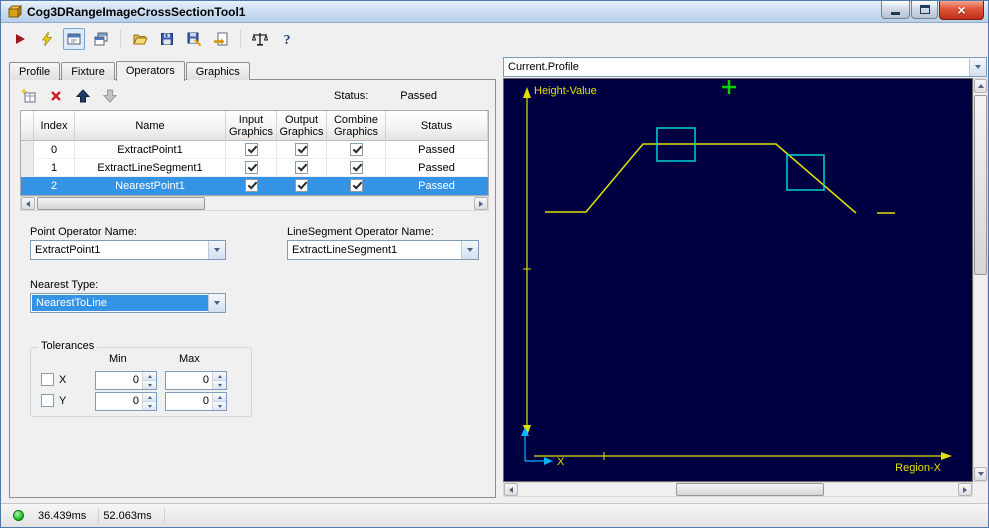 The width and height of the screenshot is (989, 528). I want to click on tab-fixture: Fixture, so click(88, 71).